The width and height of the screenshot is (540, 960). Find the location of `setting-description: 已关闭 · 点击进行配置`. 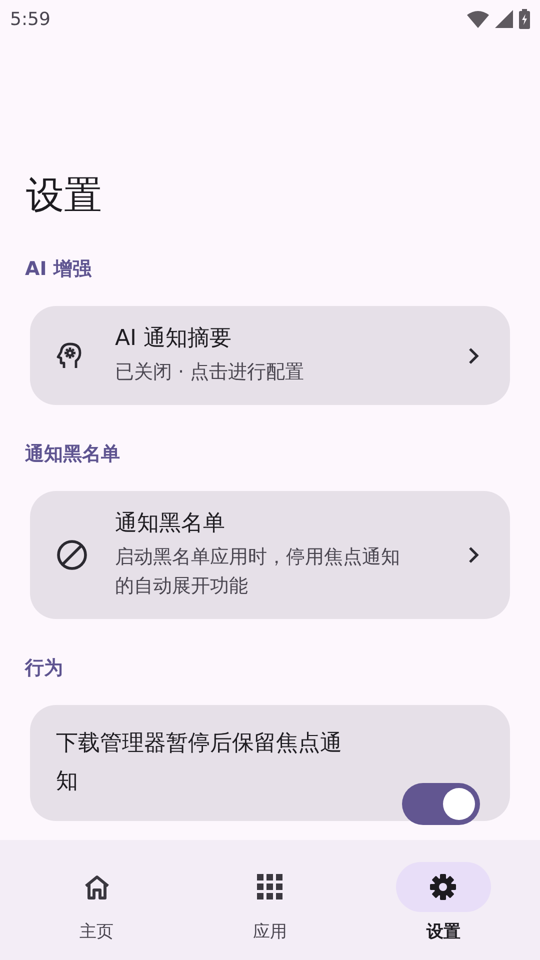

setting-description: 已关闭 · 点击进行配置 is located at coordinates (210, 372).